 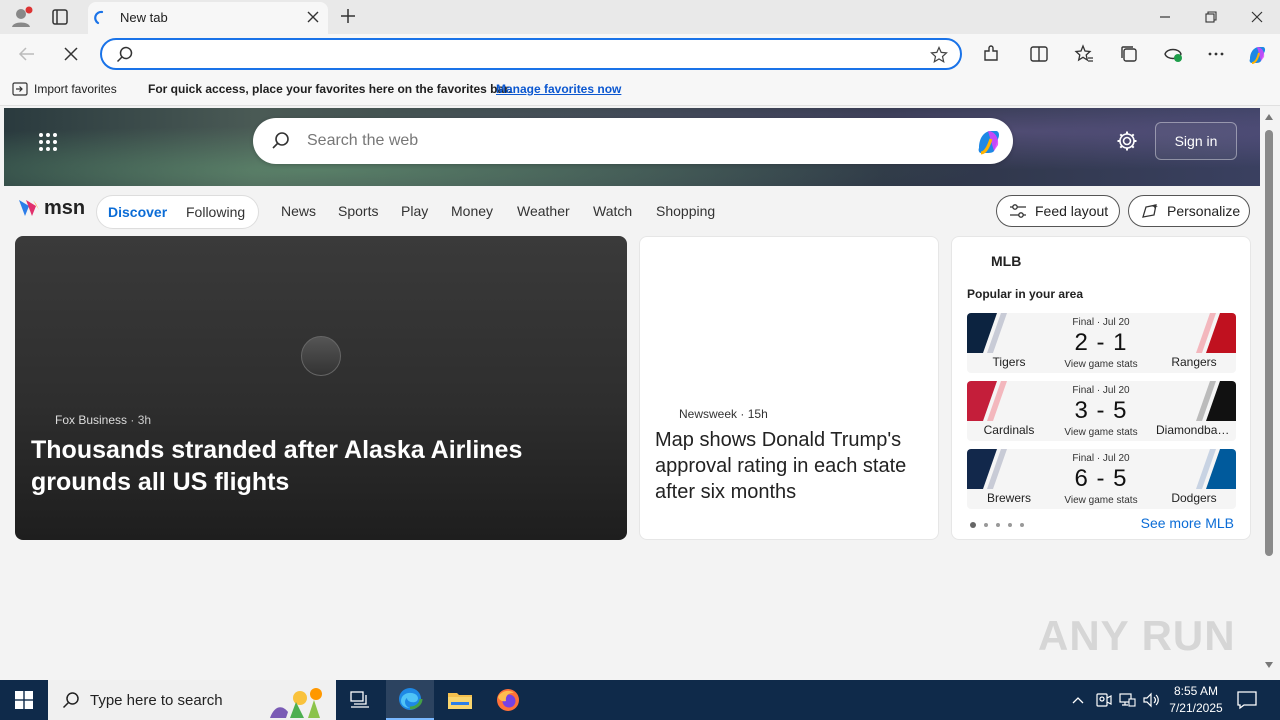 I want to click on league-title: MLB, so click(x=1006, y=261).